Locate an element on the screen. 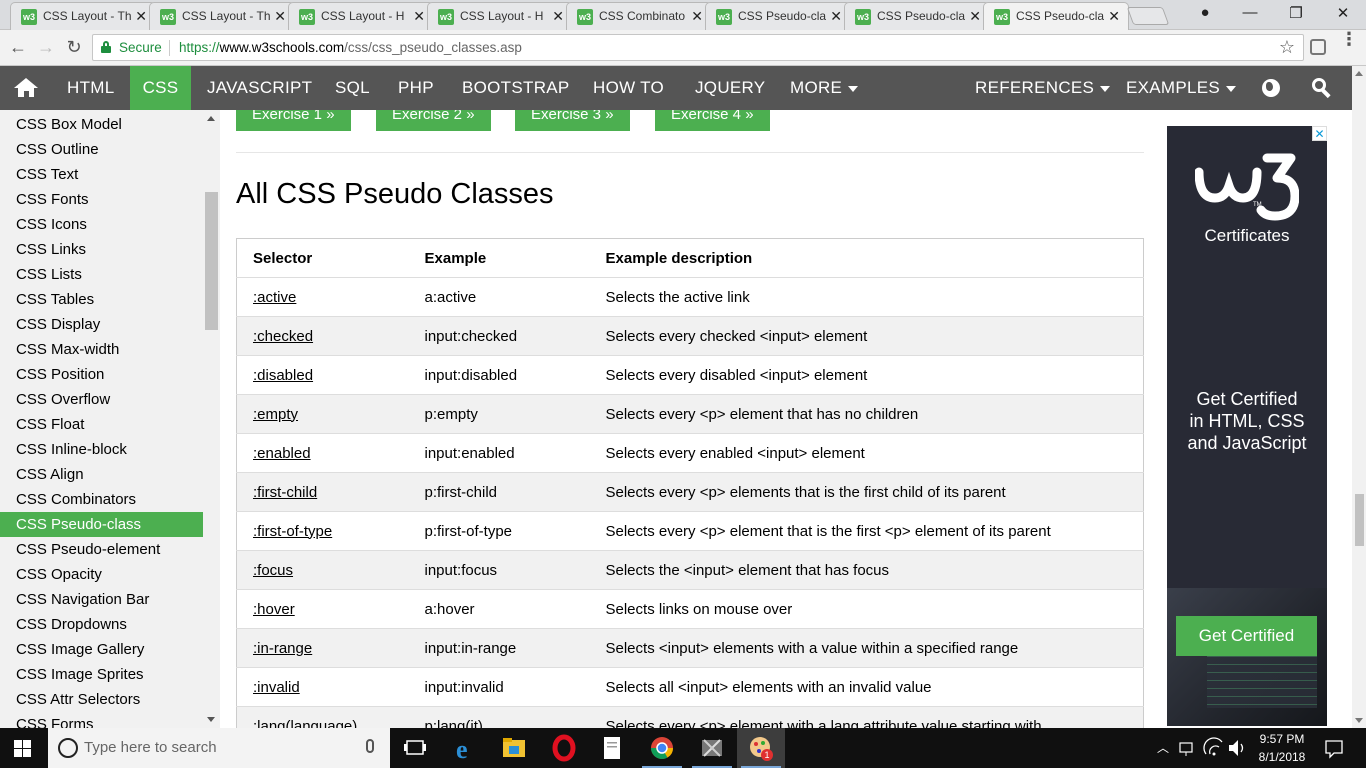  sidebar-item: CSS Max-width is located at coordinates (101, 349).